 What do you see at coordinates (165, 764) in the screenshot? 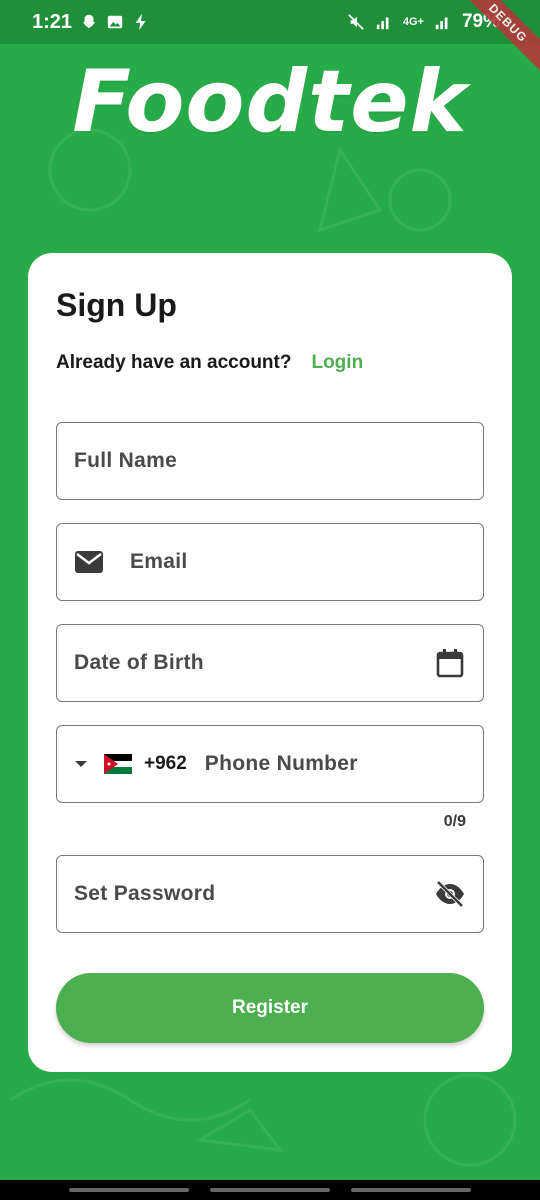
I see `country-dial-code: +962` at bounding box center [165, 764].